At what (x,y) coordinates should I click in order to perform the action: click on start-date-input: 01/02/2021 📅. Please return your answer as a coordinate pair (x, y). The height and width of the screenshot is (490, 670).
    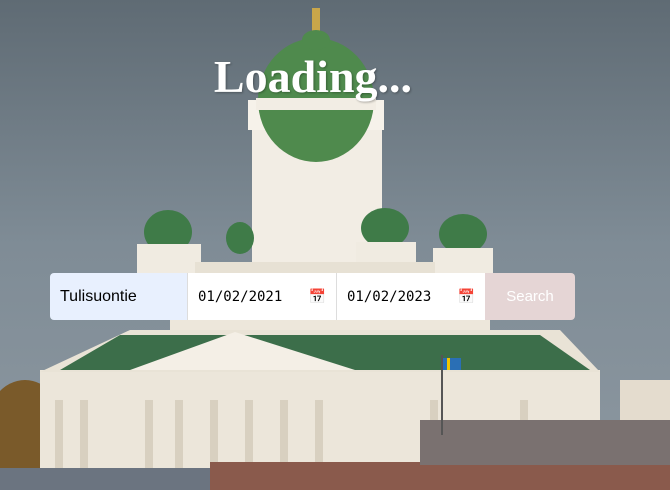
    Looking at the image, I should click on (261, 296).